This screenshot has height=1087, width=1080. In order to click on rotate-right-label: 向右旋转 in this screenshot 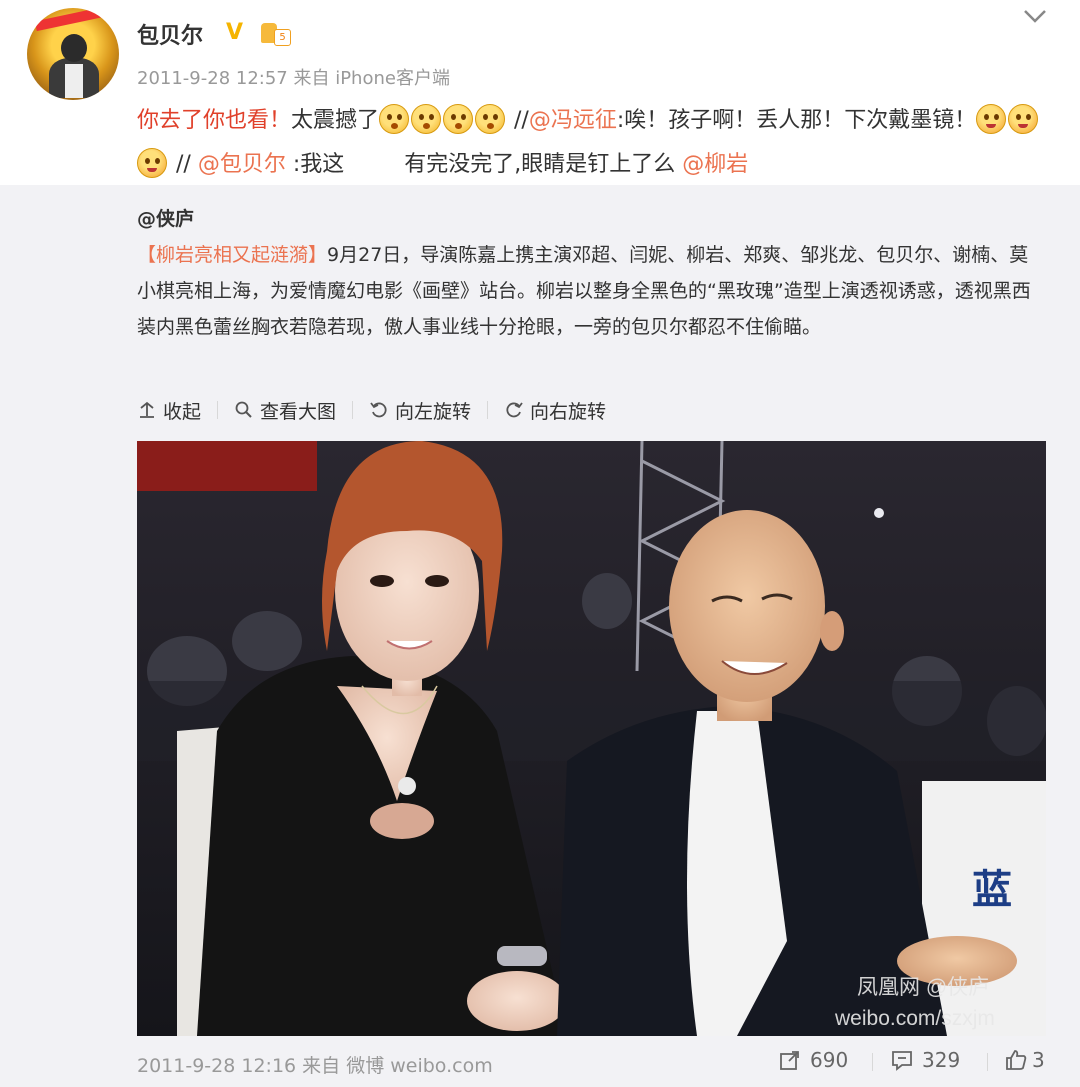, I will do `click(568, 411)`.